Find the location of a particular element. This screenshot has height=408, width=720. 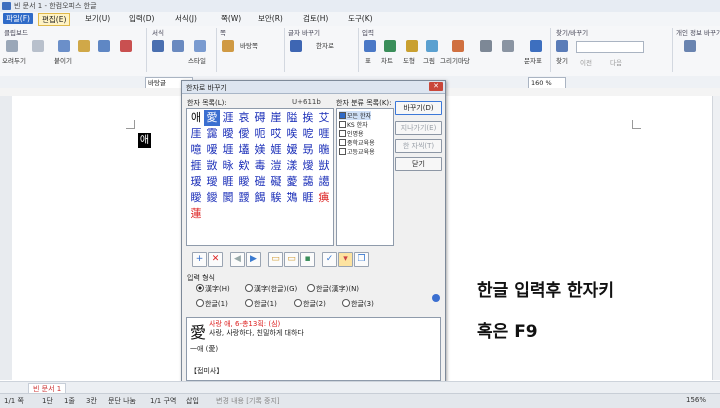

hanja-item: 啀 is located at coordinates (324, 134).